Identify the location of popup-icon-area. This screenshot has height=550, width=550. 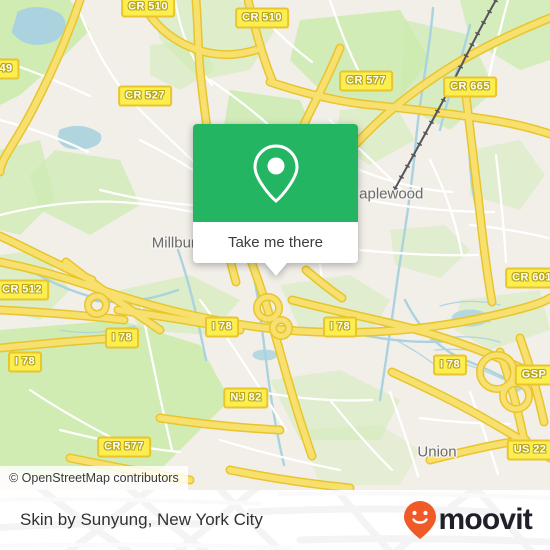
(275, 173).